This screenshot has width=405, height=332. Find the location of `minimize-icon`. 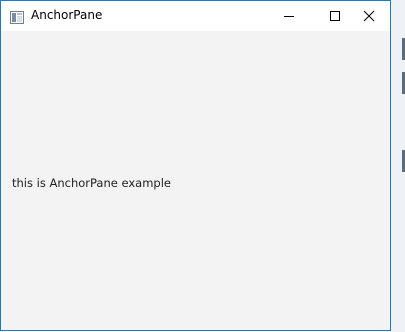

minimize-icon is located at coordinates (289, 16).